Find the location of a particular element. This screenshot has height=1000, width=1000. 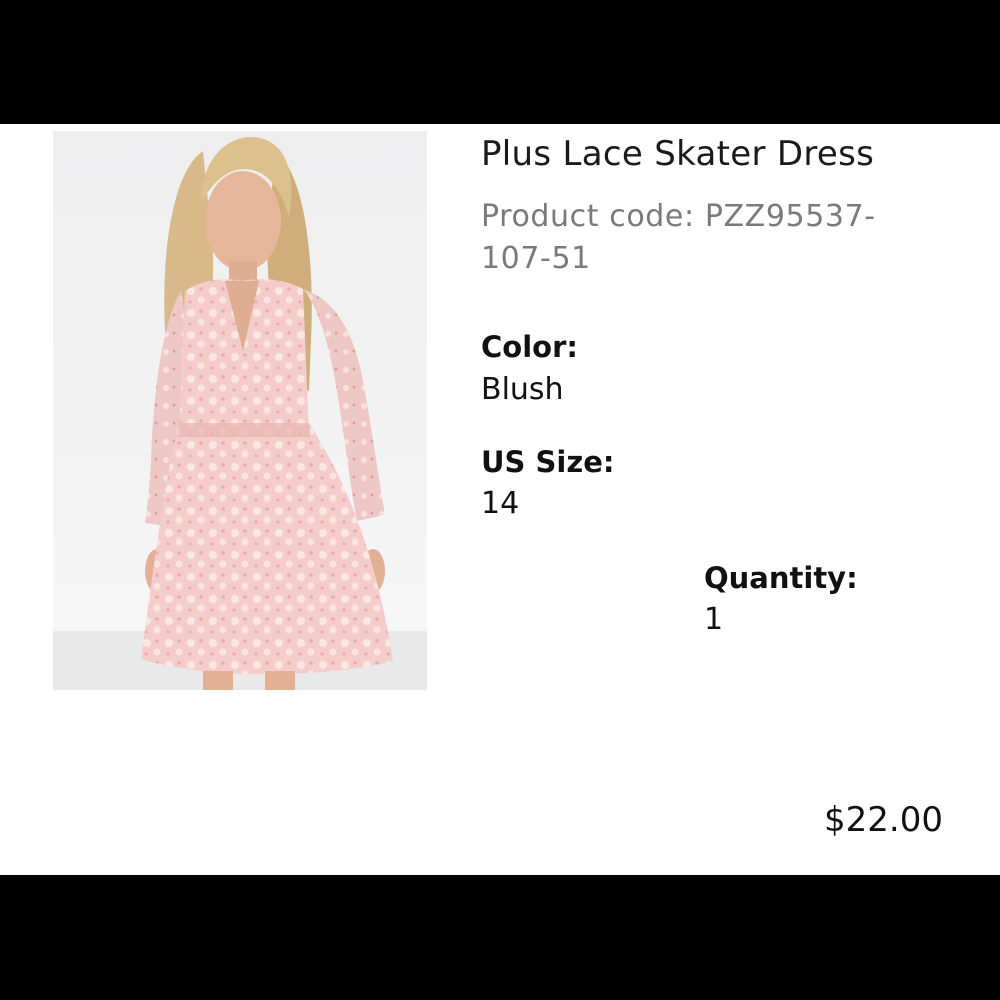

size-value: 14 is located at coordinates (500, 503).